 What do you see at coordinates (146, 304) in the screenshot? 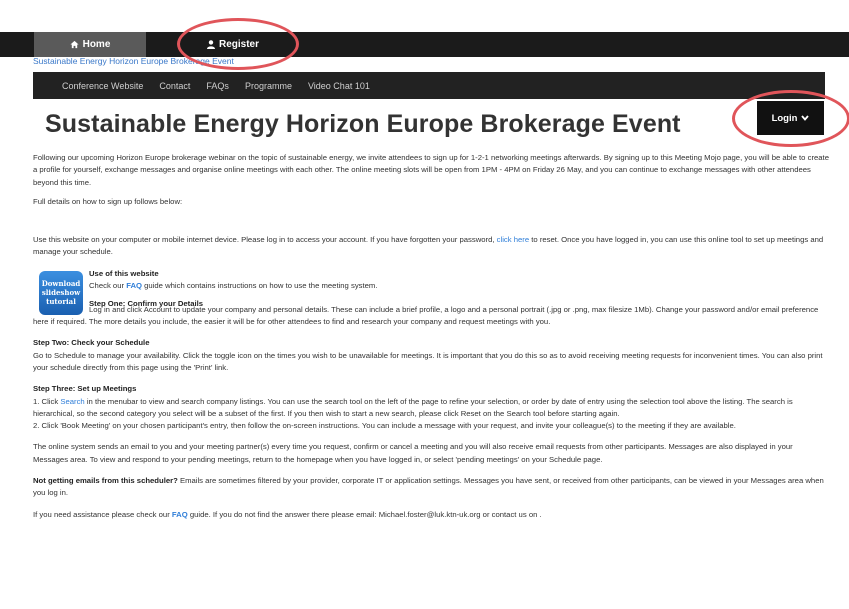
I see `step-one-heading: Step One: Confirm your Details` at bounding box center [146, 304].